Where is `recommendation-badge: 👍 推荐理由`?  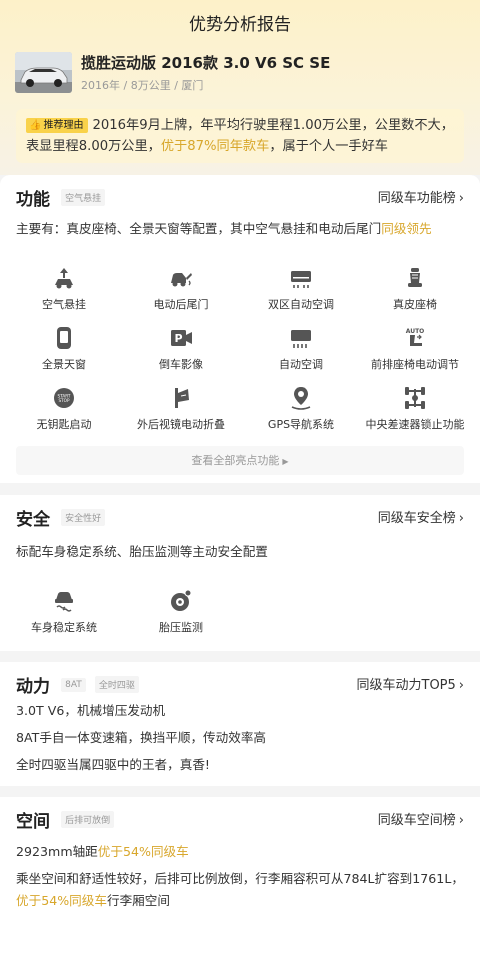 recommendation-badge: 👍 推荐理由 is located at coordinates (57, 125).